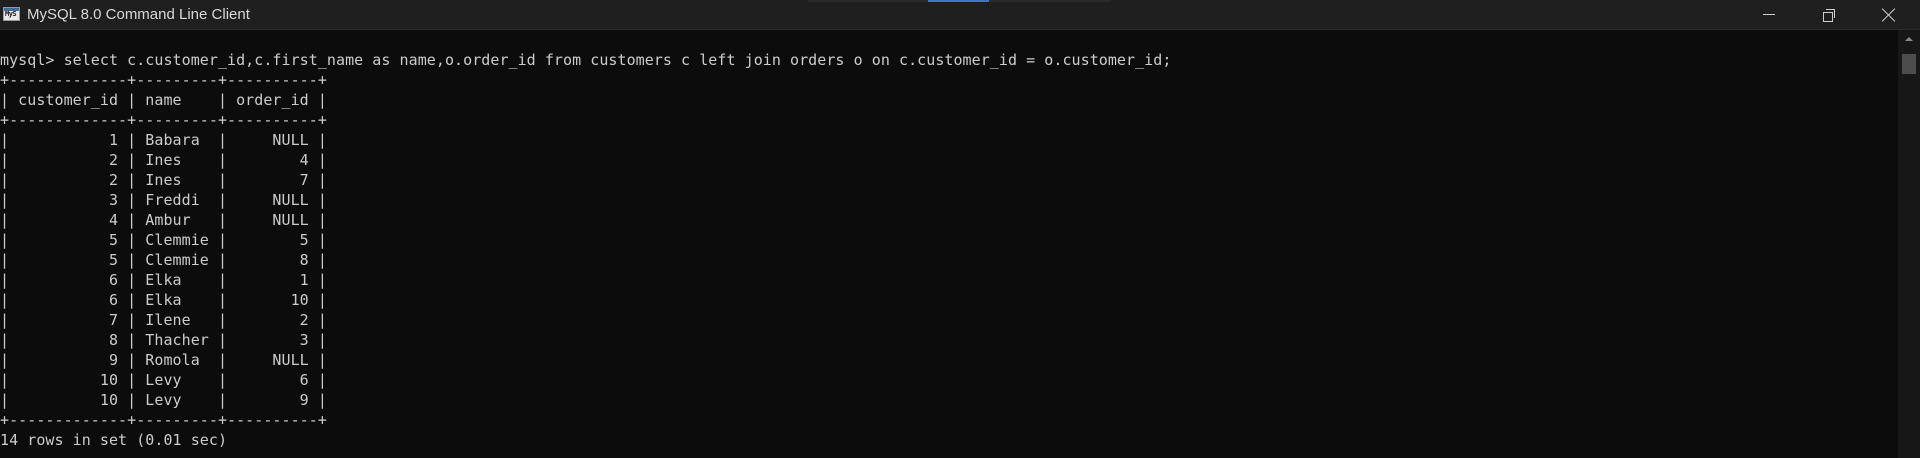 This screenshot has width=1920, height=458. I want to click on title-bar-accent, so click(958, 1).